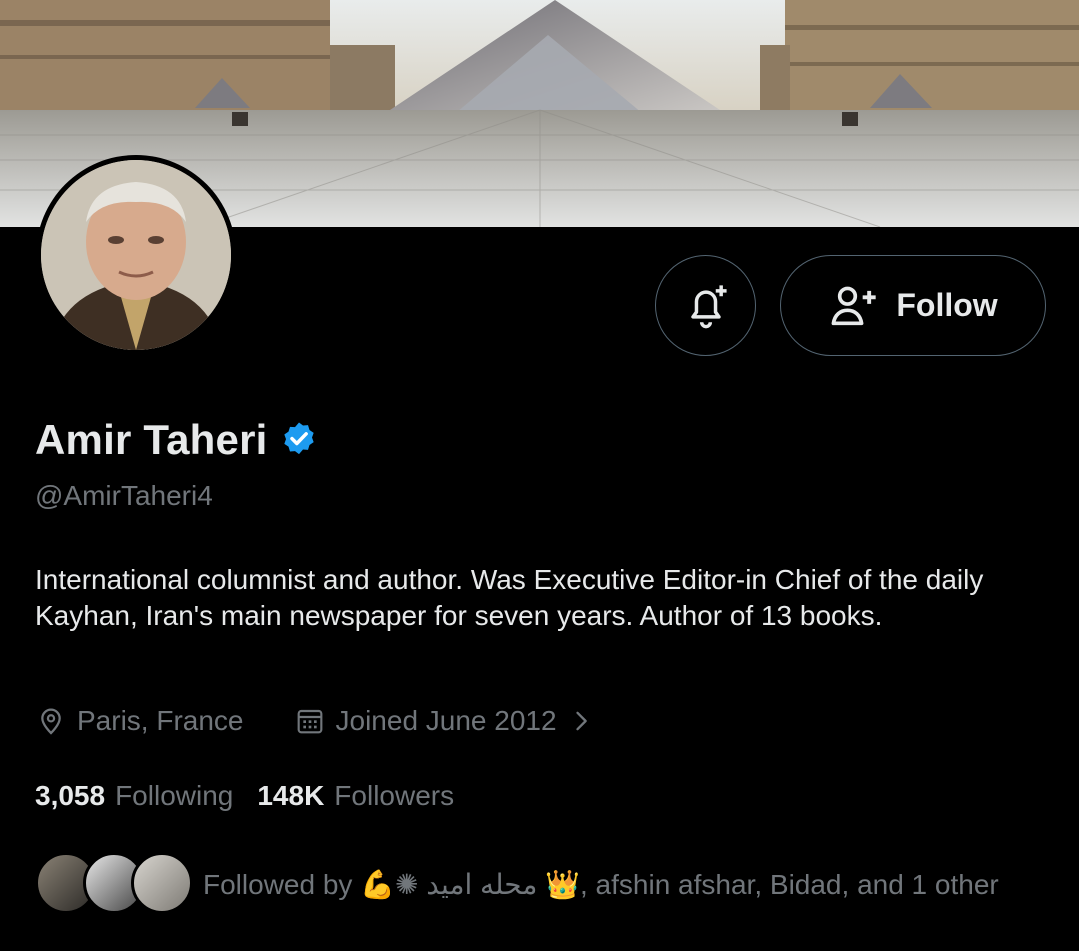 Image resolution: width=1079 pixels, height=951 pixels. I want to click on following-link: 3,058 Following, so click(134, 796).